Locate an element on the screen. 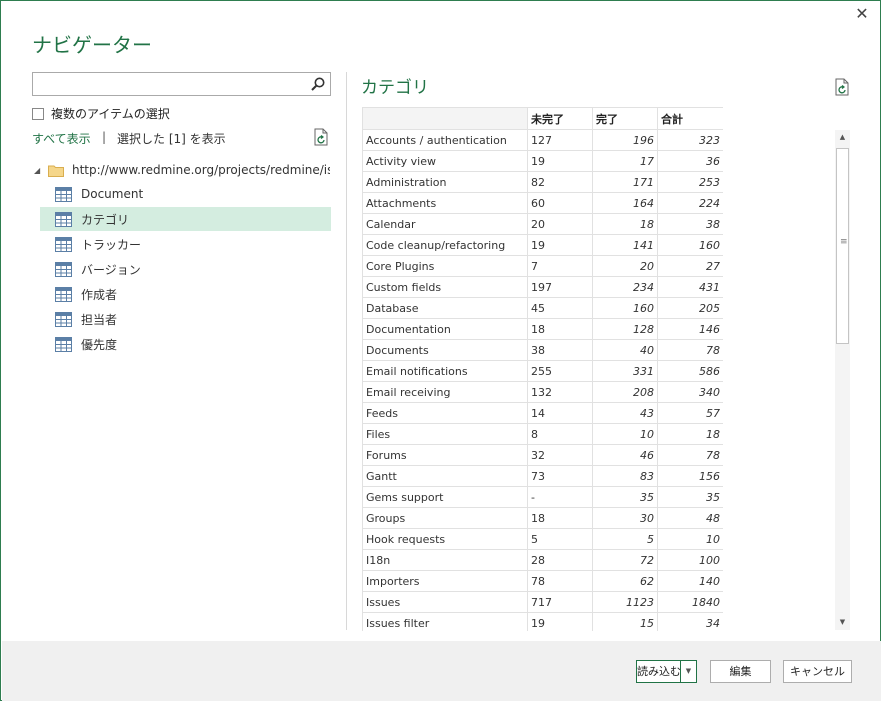 Image resolution: width=881 pixels, height=701 pixels. column-header: 未完了 is located at coordinates (560, 118).